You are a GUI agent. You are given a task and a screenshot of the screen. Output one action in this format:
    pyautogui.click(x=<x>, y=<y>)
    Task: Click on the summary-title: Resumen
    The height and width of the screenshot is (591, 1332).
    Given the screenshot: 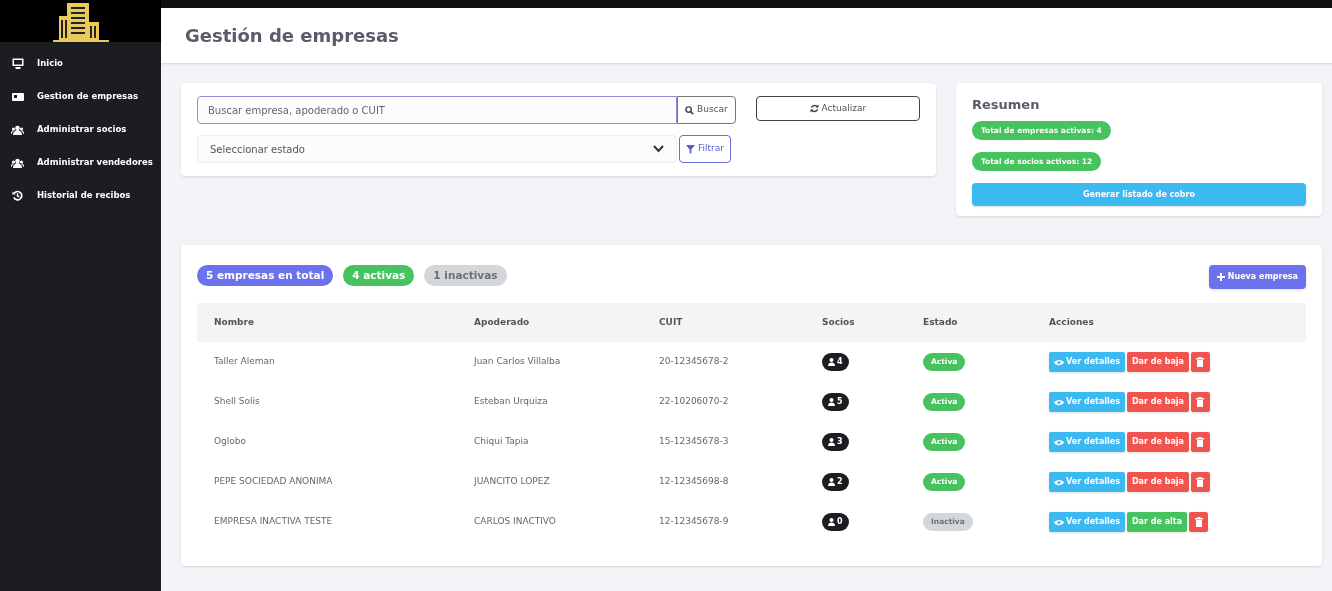 What is the action you would take?
    pyautogui.click(x=1006, y=105)
    